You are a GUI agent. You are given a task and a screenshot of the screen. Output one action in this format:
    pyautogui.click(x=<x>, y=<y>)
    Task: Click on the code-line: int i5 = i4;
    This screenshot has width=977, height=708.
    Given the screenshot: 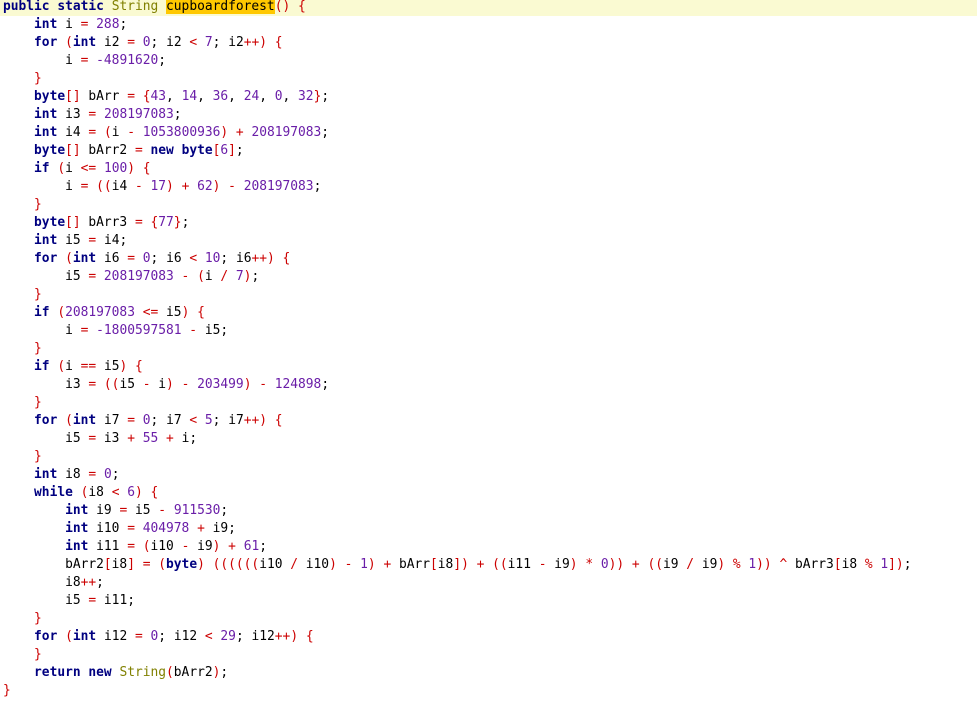 What is the action you would take?
    pyautogui.click(x=490, y=241)
    